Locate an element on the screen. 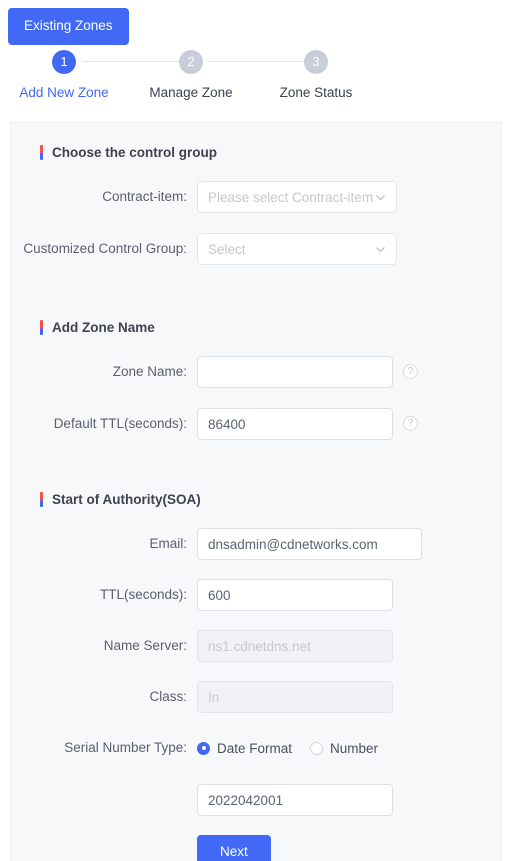 The width and height of the screenshot is (510, 861). serial-number-type-radio-group: Date Format Number is located at coordinates (296, 748).